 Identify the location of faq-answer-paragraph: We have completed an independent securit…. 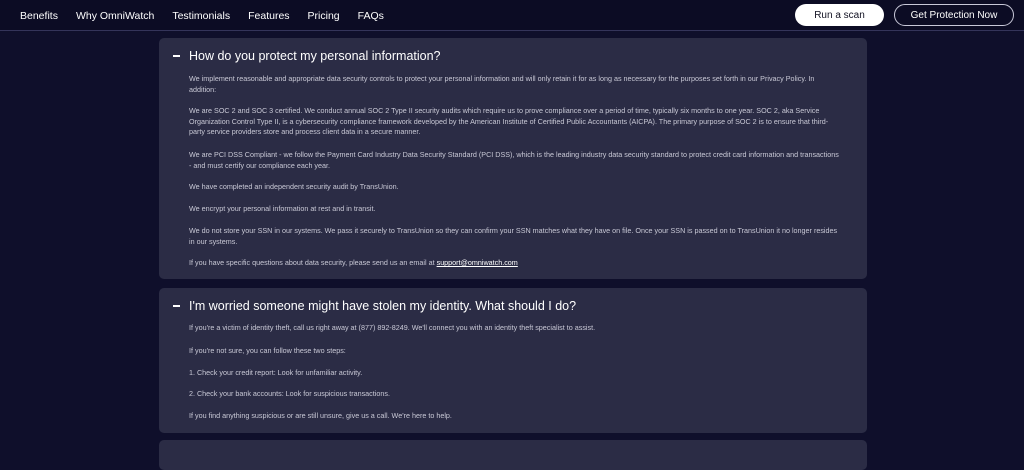
(294, 186).